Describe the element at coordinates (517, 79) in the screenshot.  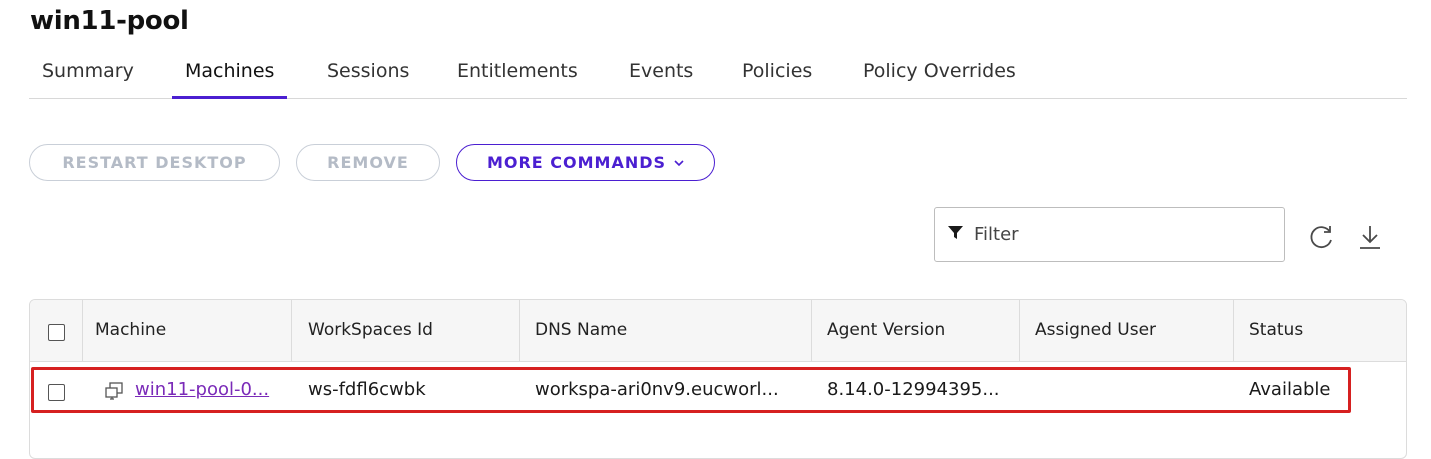
I see `tab-entitlements: Entitlements` at that location.